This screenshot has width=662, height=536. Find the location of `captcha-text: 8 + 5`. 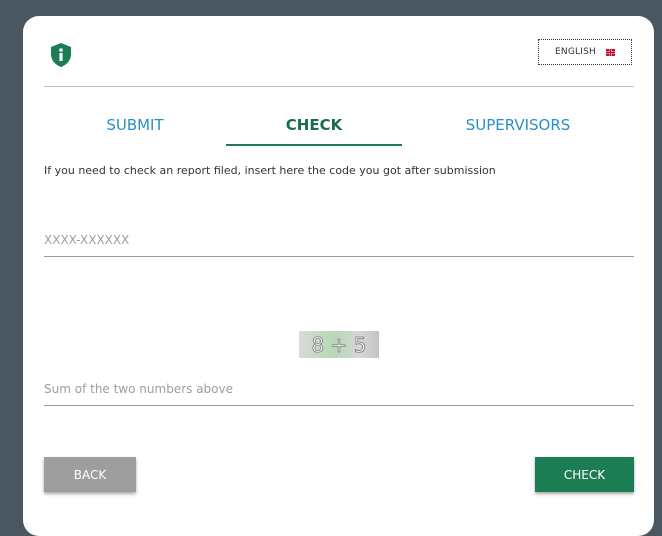

captcha-text: 8 + 5 is located at coordinates (339, 345).